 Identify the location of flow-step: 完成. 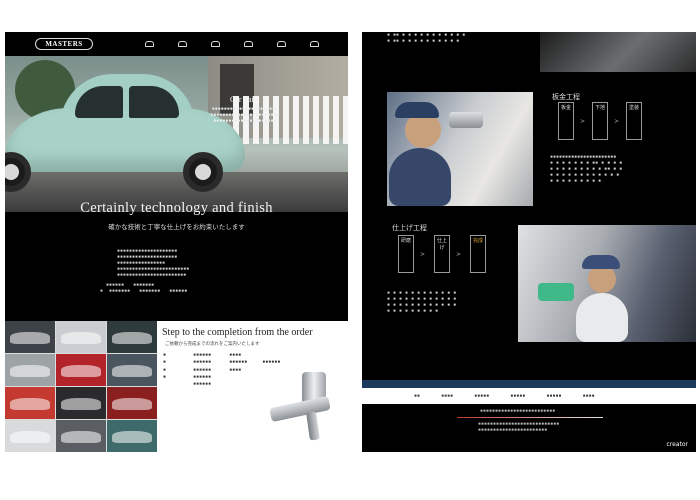
(478, 254).